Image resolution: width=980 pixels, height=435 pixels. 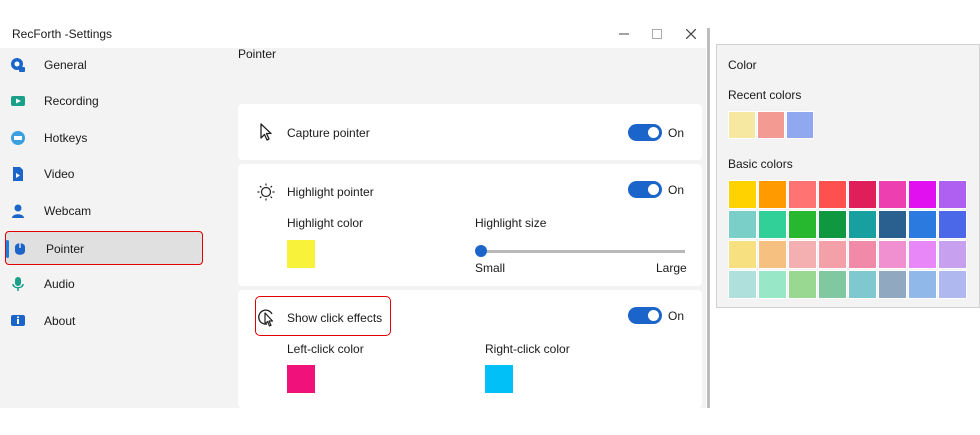 What do you see at coordinates (671, 268) in the screenshot?
I see `highlight-size-max-label: Large` at bounding box center [671, 268].